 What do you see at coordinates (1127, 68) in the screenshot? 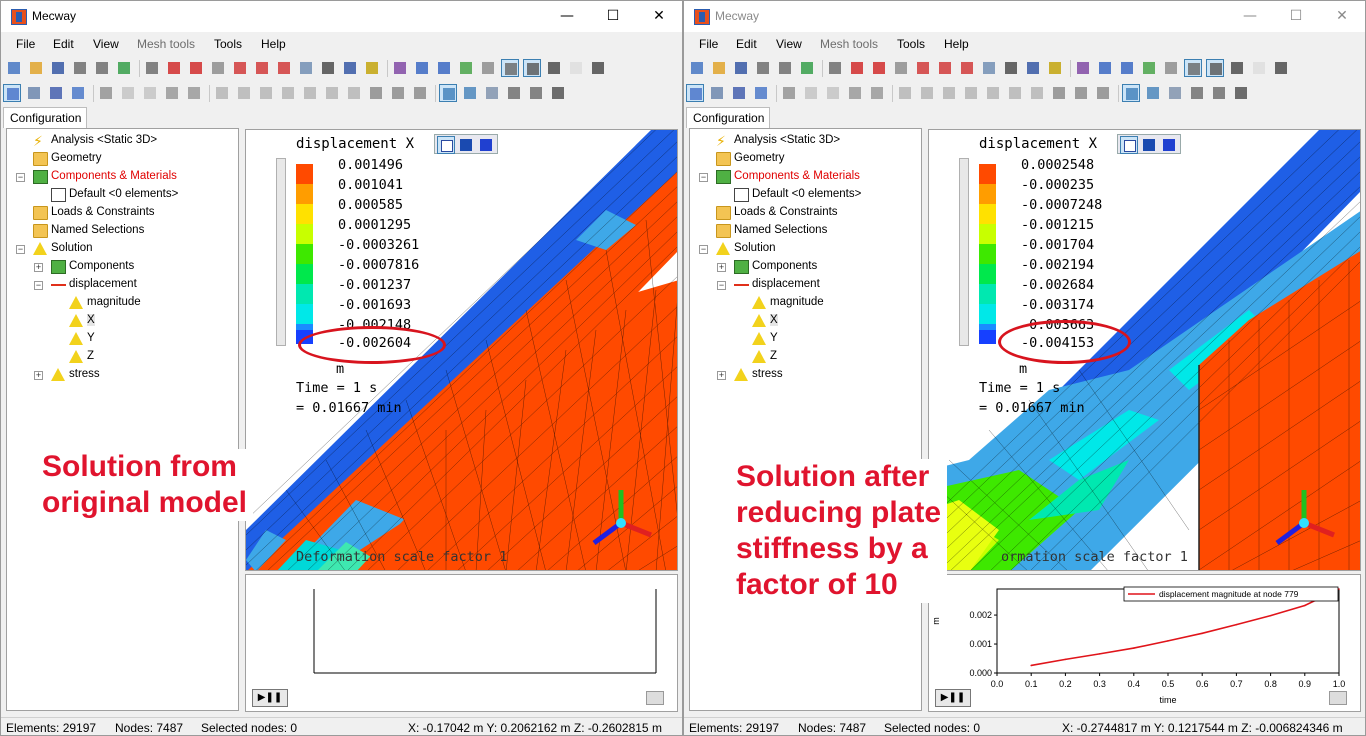
I see `edit-icon` at bounding box center [1127, 68].